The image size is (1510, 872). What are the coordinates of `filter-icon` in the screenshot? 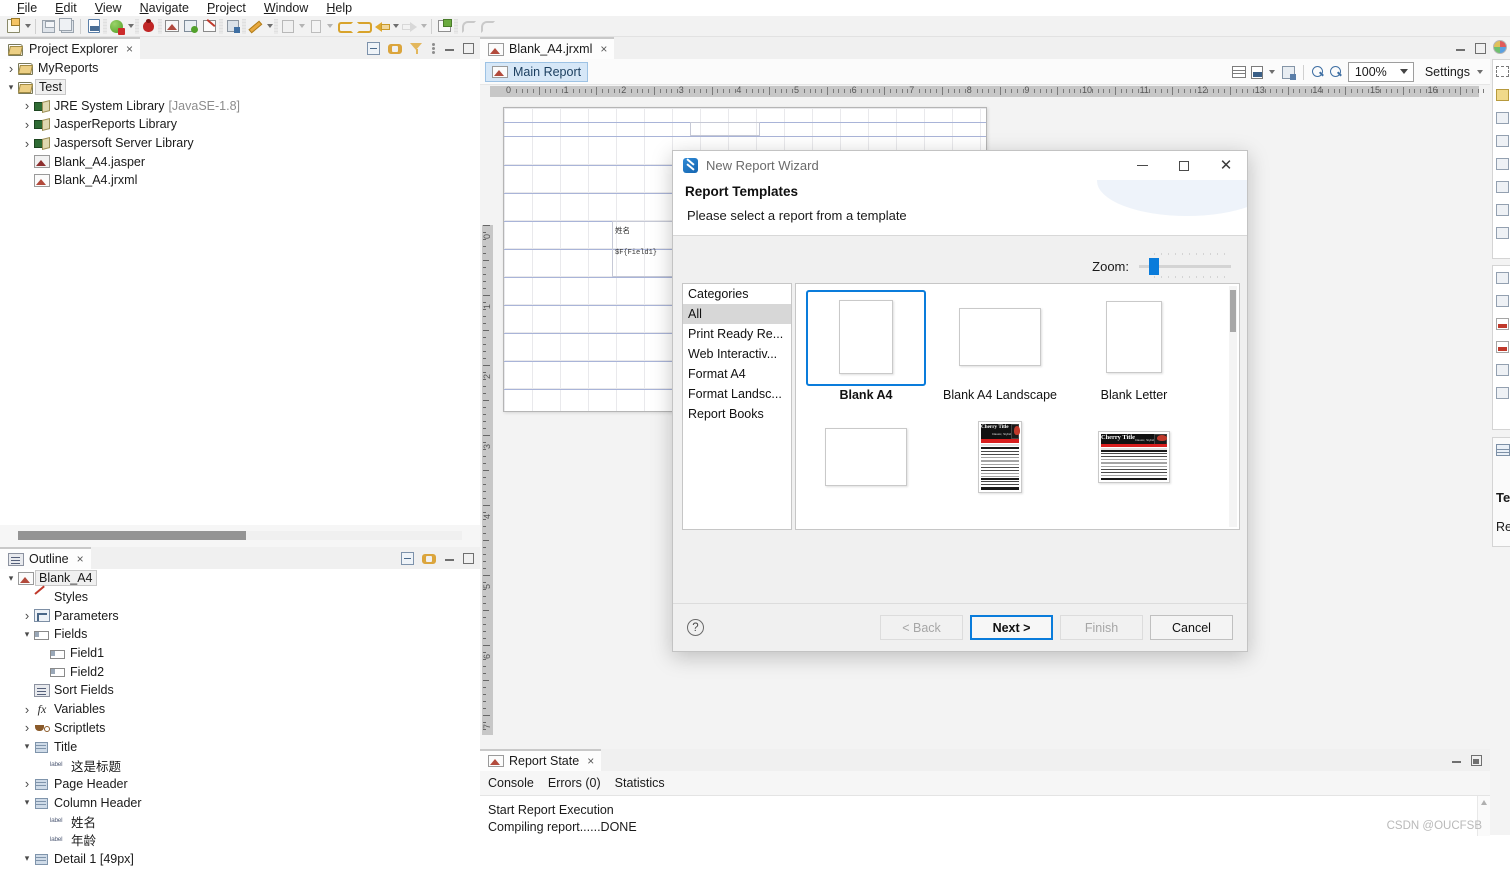 It's located at (416, 48).